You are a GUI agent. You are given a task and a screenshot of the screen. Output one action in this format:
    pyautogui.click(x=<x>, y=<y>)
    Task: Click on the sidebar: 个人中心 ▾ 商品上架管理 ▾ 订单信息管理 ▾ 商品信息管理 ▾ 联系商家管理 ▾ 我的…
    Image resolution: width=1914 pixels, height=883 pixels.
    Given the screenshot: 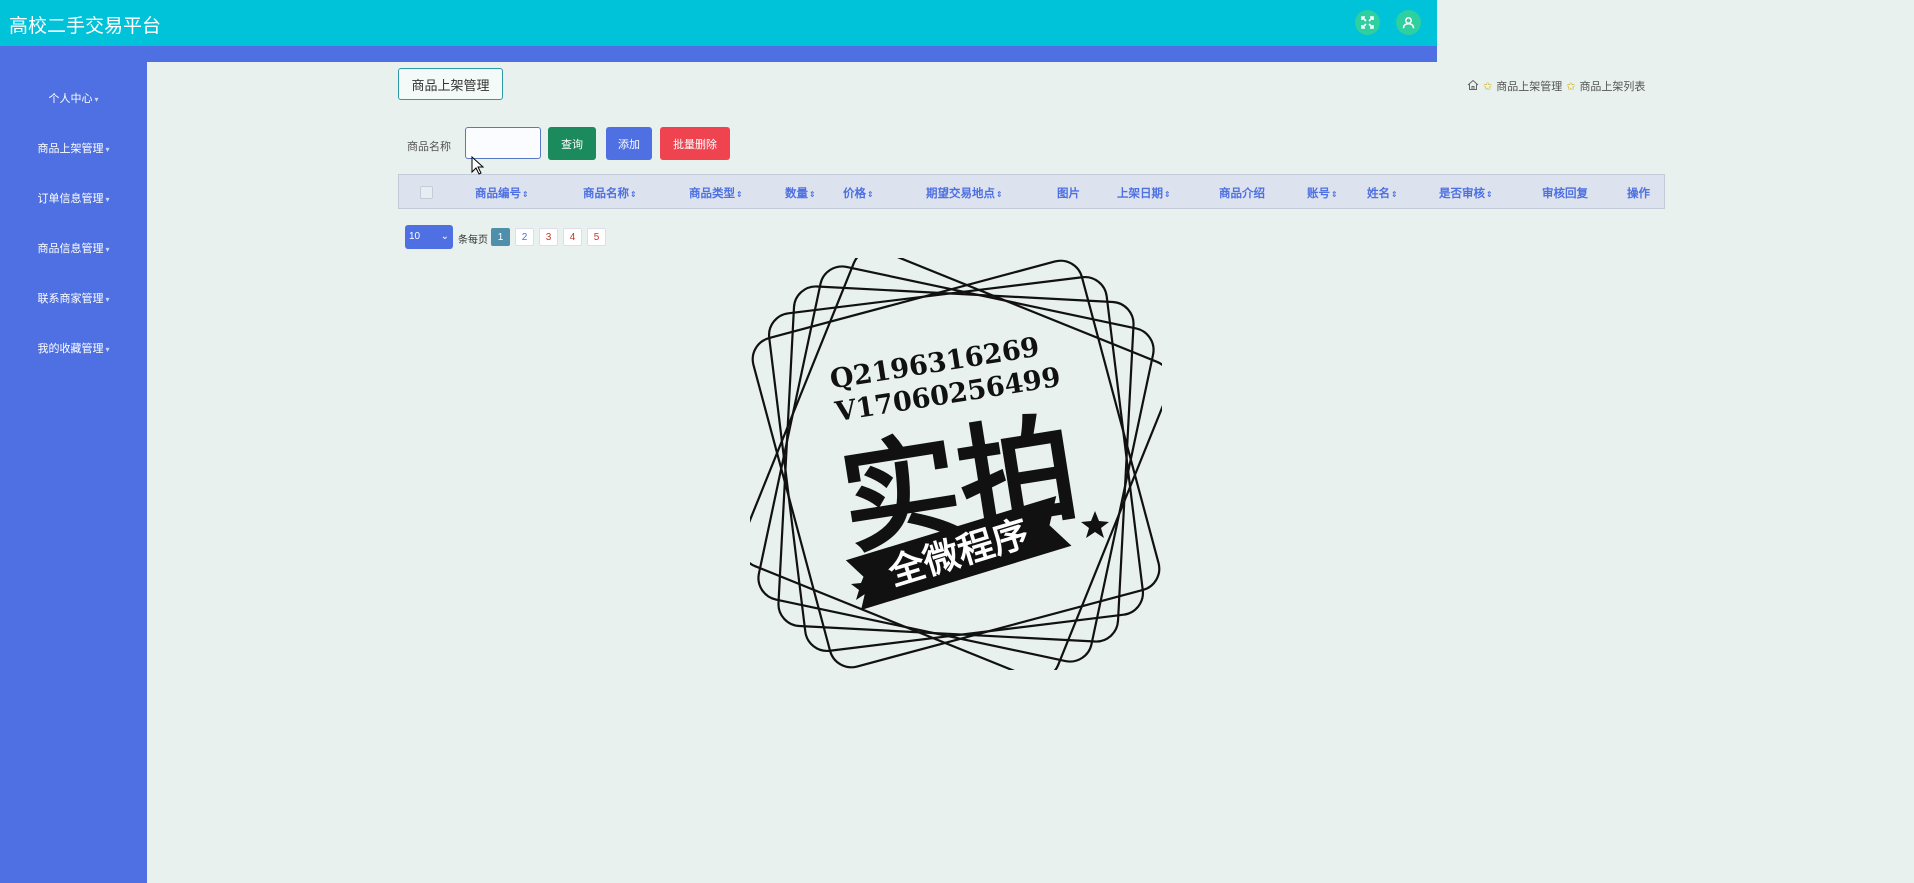 What is the action you would take?
    pyautogui.click(x=73, y=464)
    